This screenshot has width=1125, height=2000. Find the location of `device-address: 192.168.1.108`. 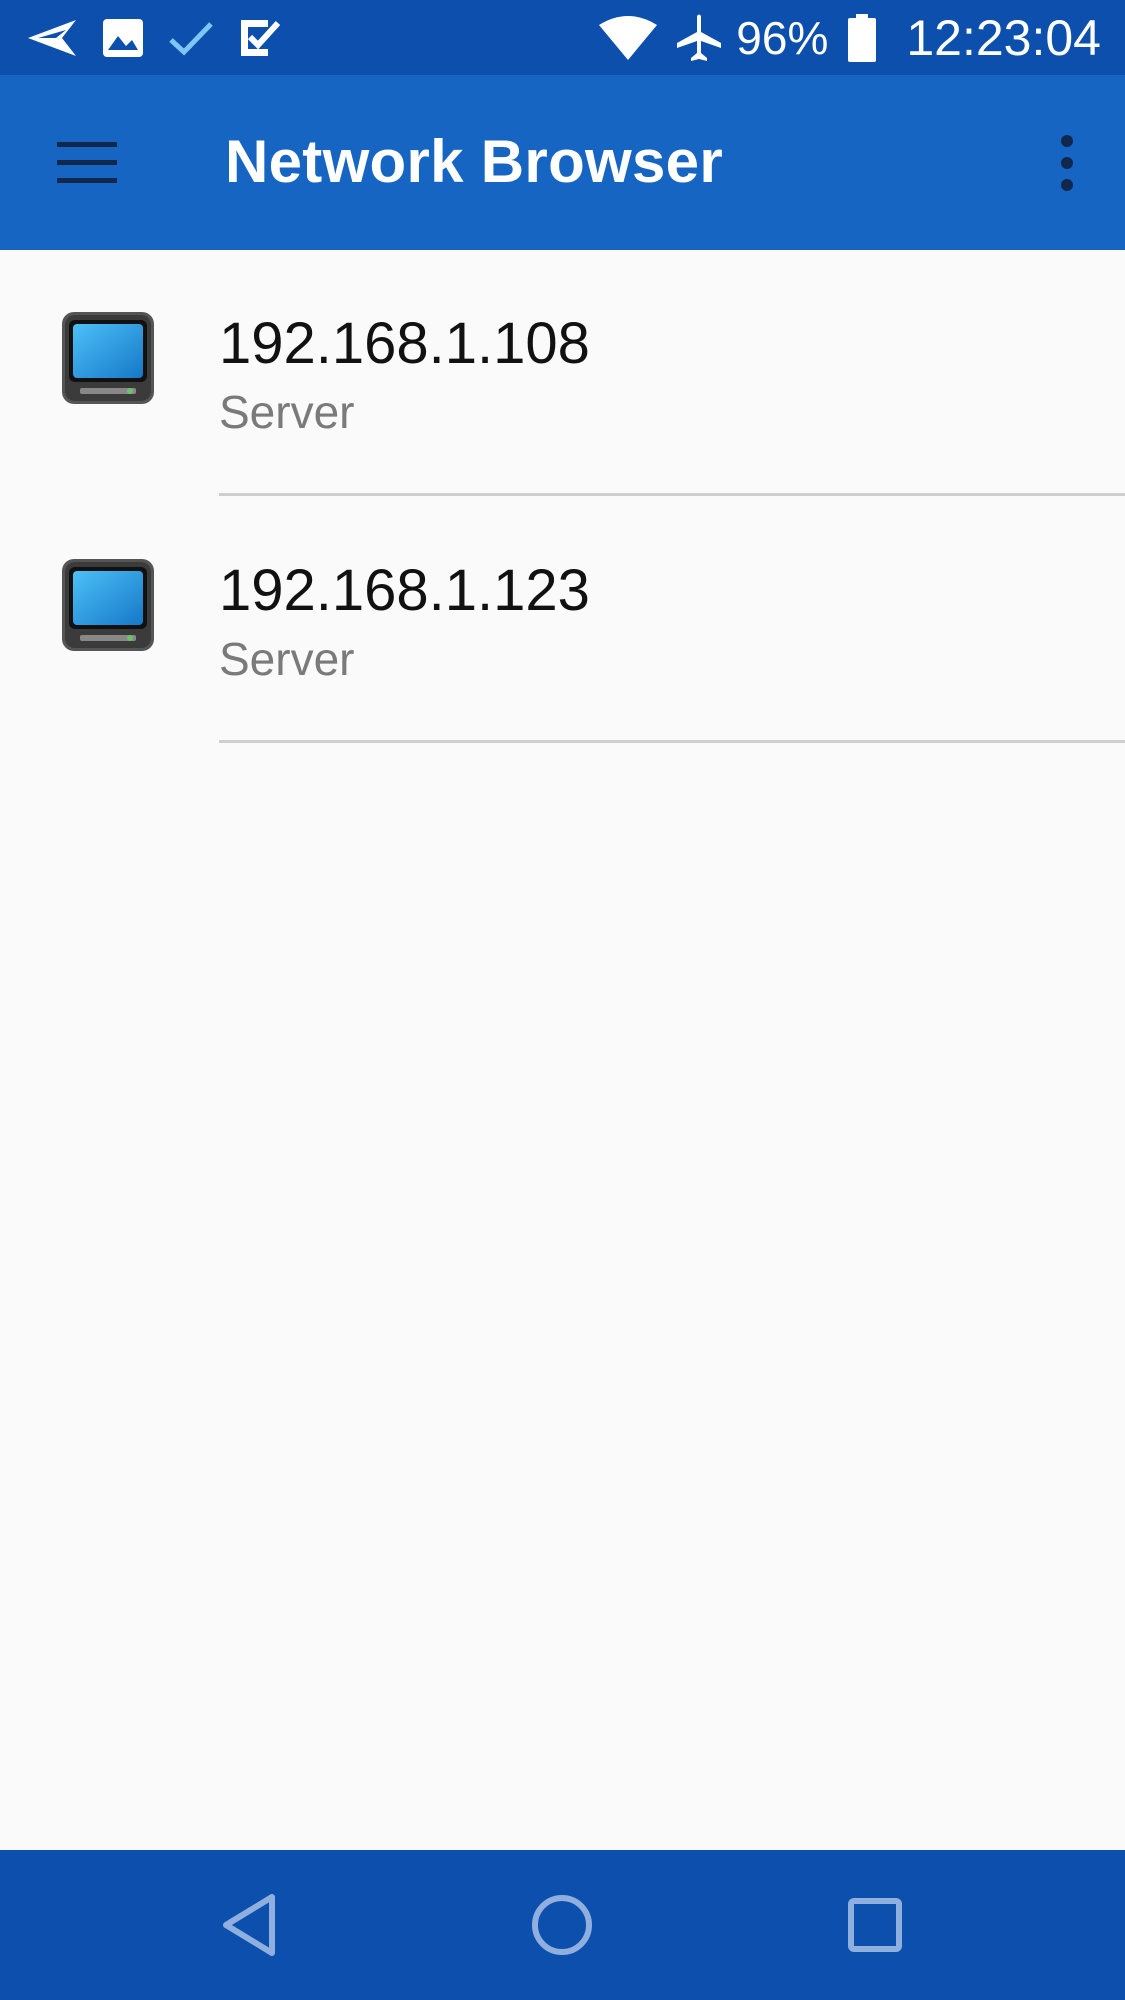

device-address: 192.168.1.108 is located at coordinates (404, 343).